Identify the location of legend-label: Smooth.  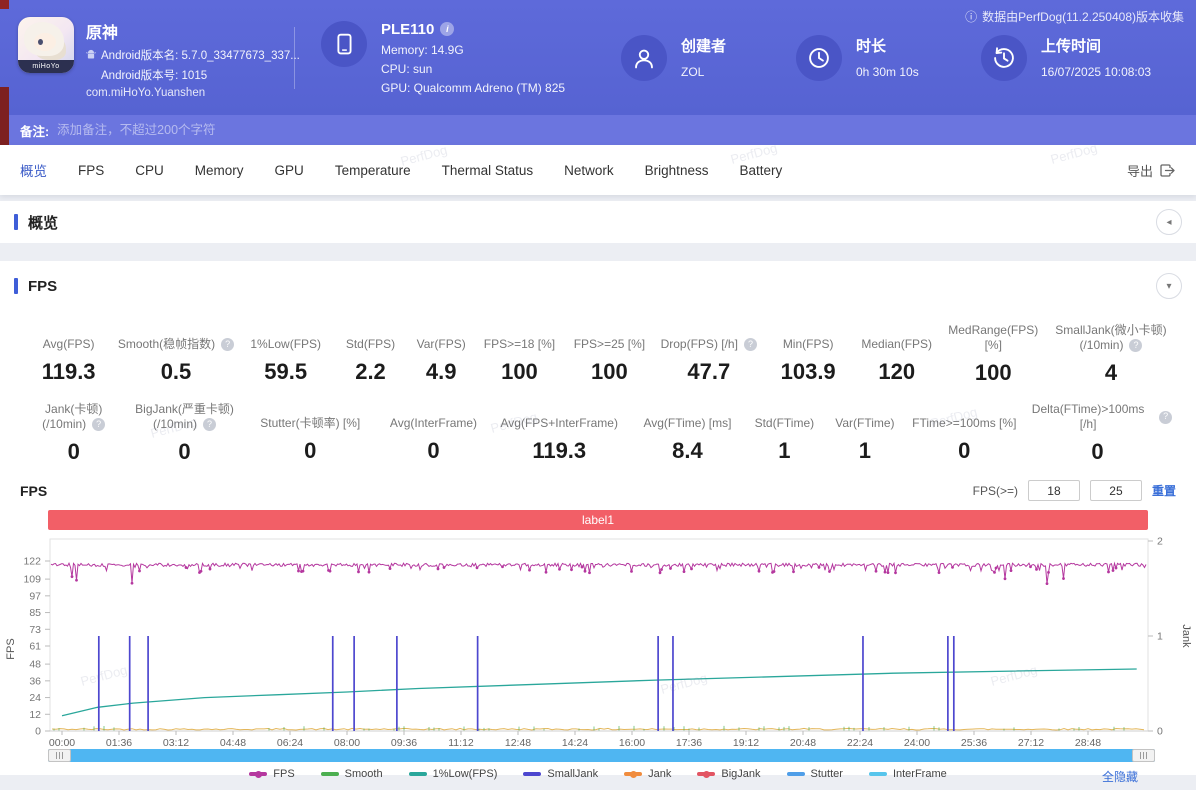
(363, 774).